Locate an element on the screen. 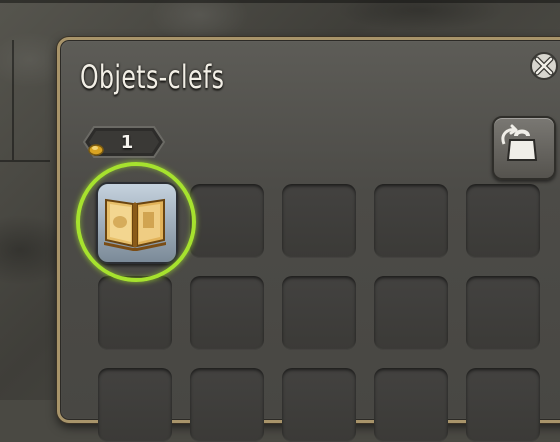  close-button is located at coordinates (543, 66).